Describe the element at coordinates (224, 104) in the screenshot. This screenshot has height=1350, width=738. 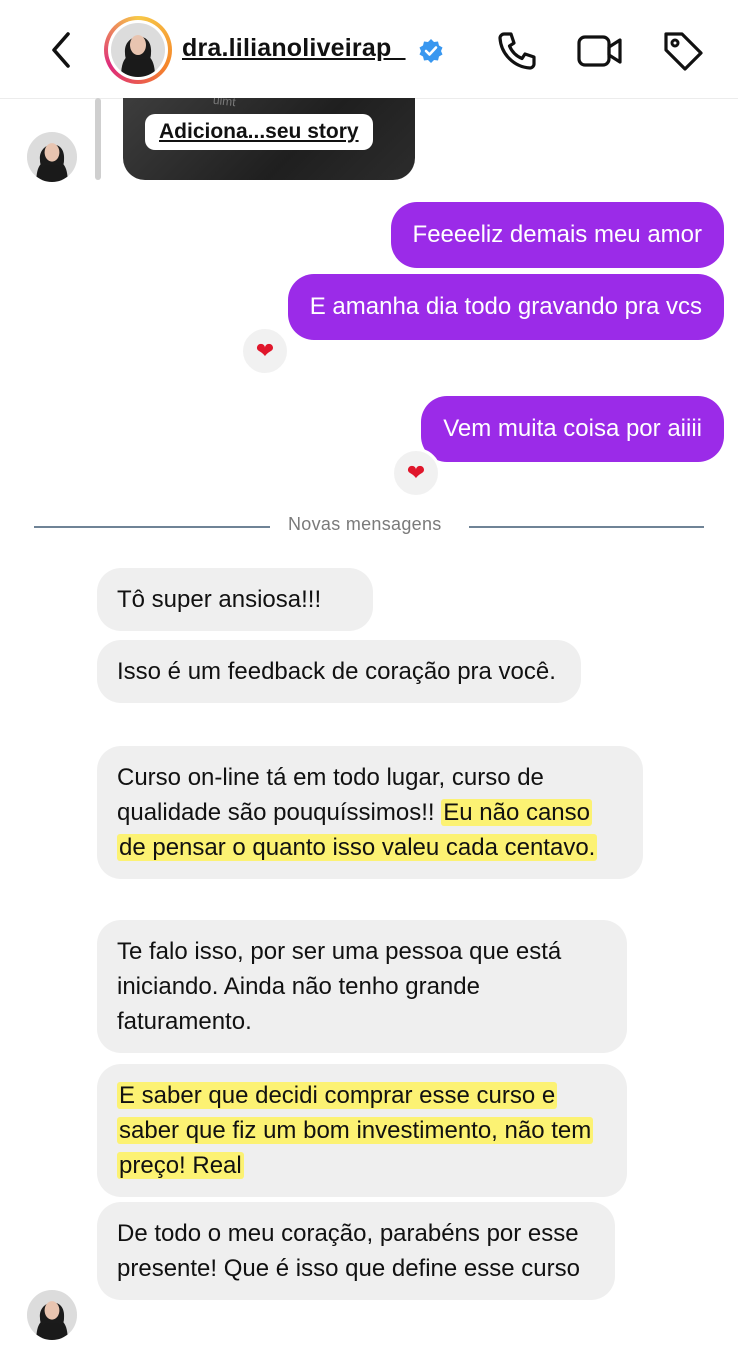
I see `story-faint-text: uimt` at that location.